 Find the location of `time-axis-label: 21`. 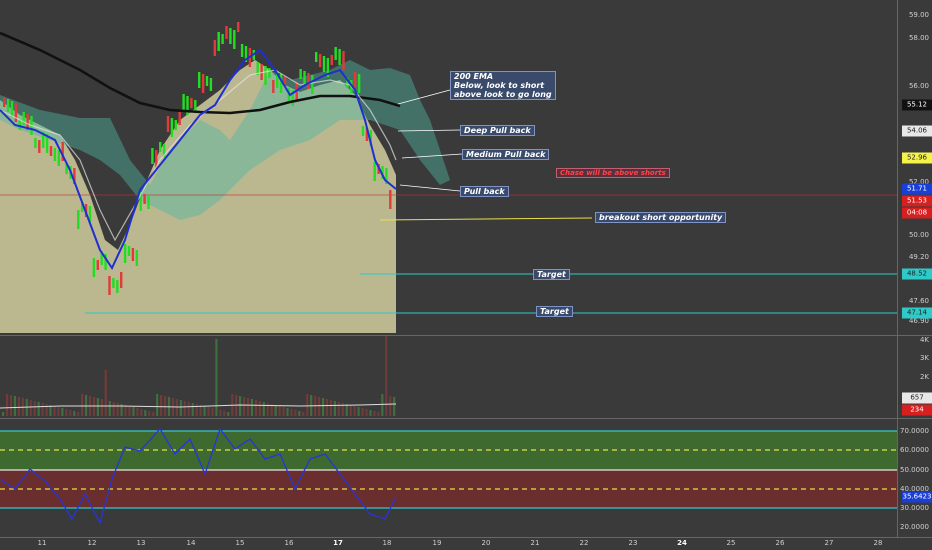

time-axis-label: 21 is located at coordinates (535, 543).